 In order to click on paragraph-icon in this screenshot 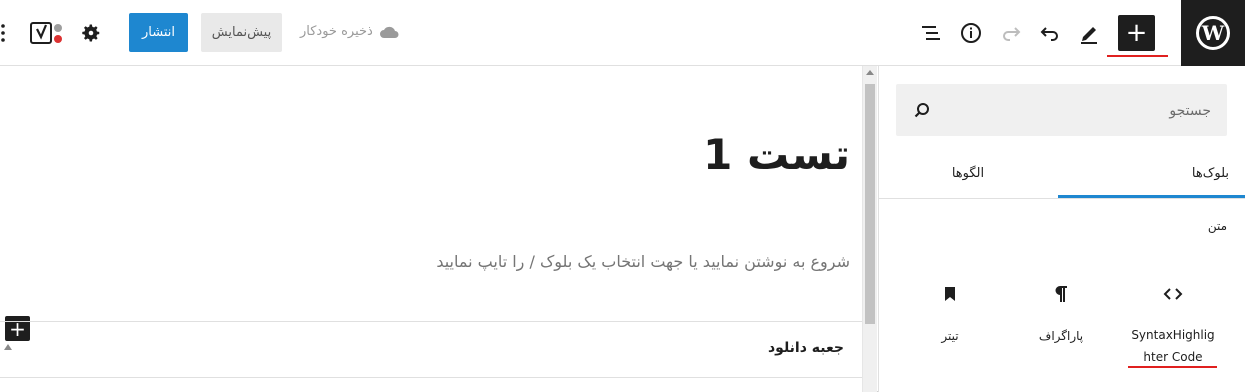, I will do `click(1061, 294)`.